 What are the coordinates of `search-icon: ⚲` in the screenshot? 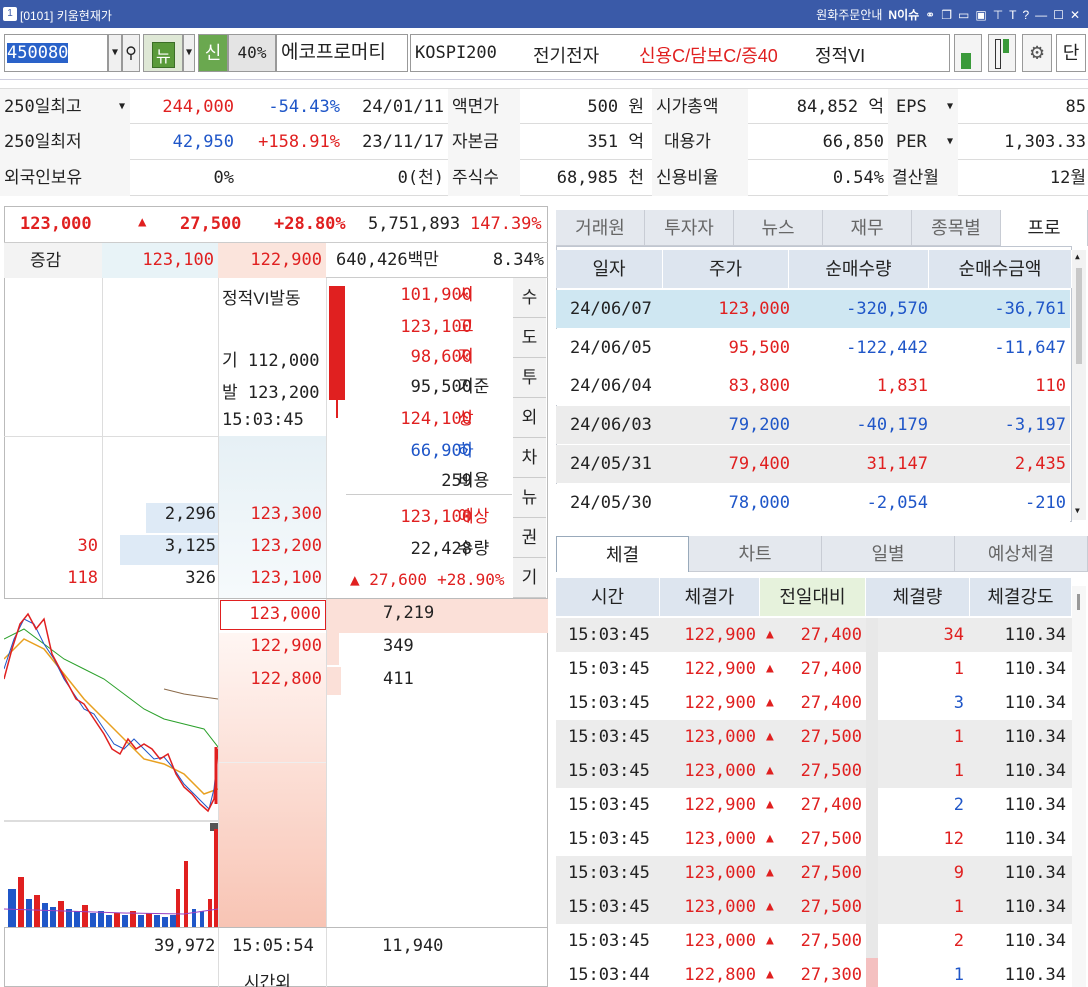 It's located at (131, 53).